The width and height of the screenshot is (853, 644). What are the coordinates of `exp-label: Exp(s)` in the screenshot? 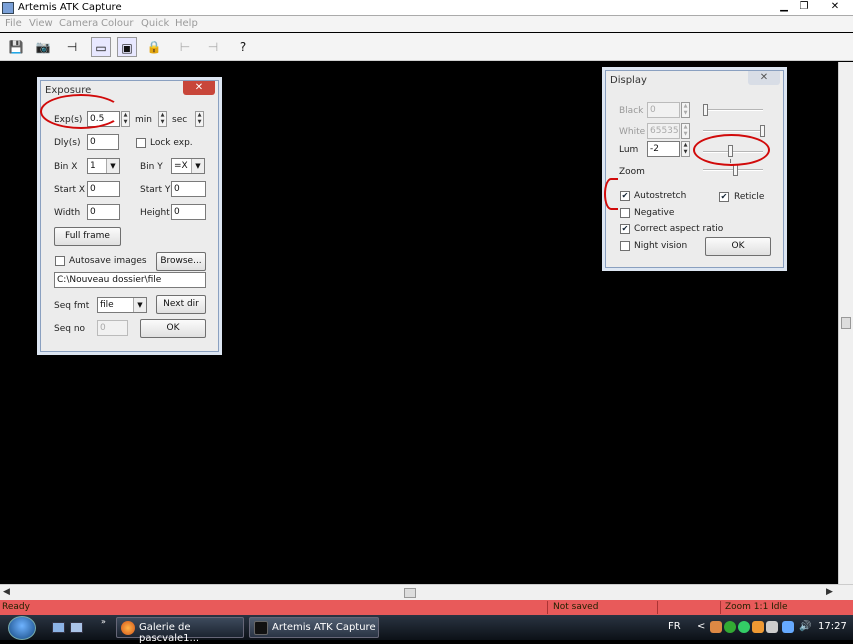 It's located at (68, 120).